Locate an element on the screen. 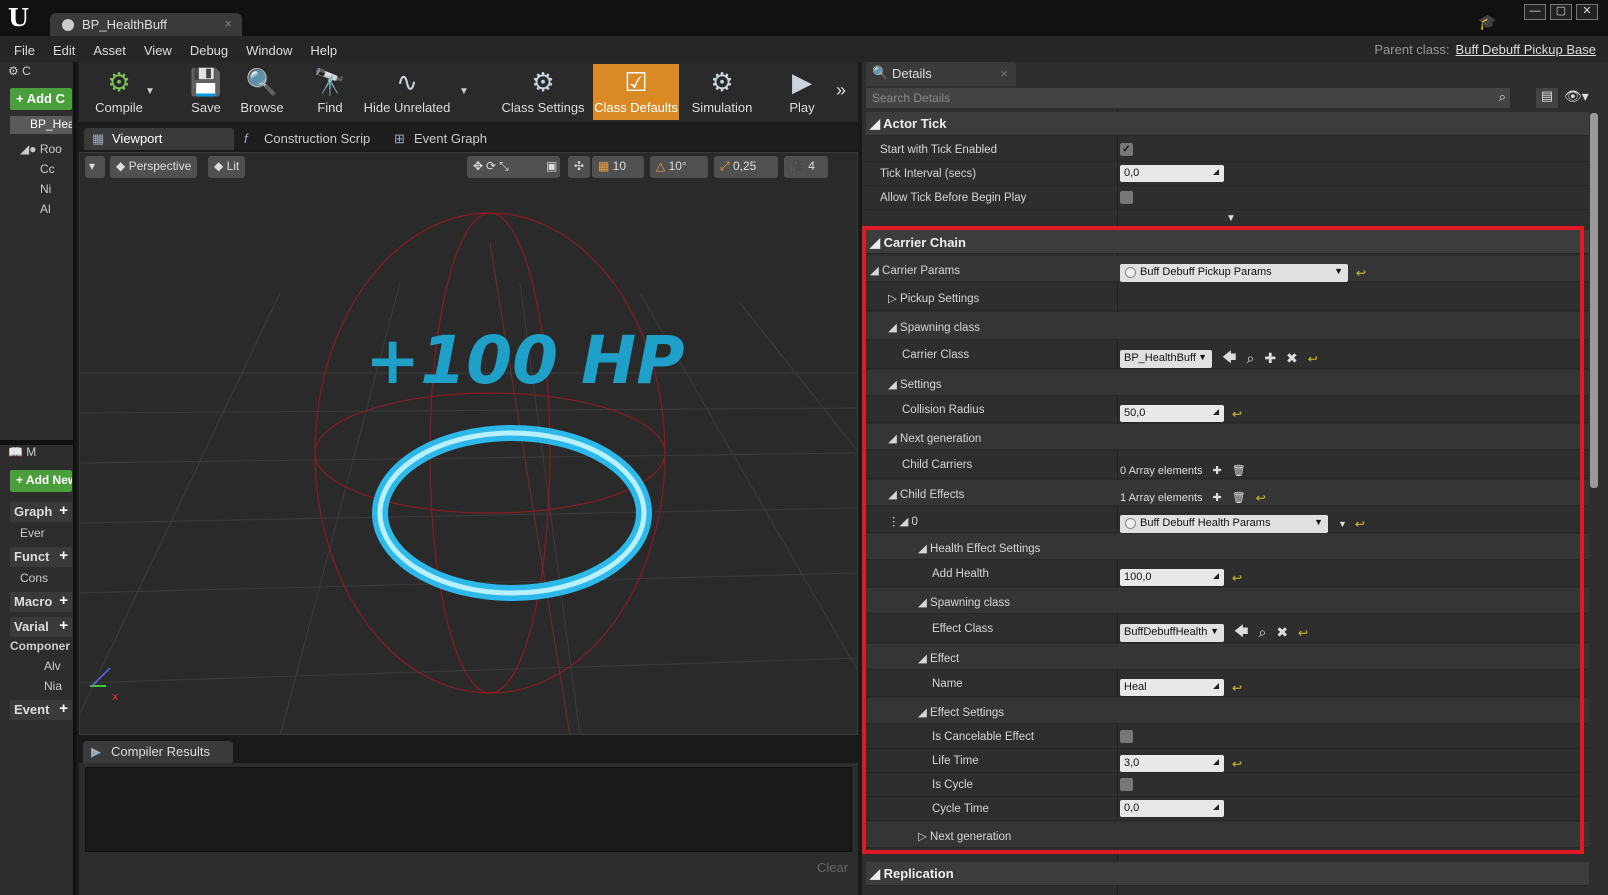  parent-class-link: Buff Debuff Pickup Base is located at coordinates (1526, 49).